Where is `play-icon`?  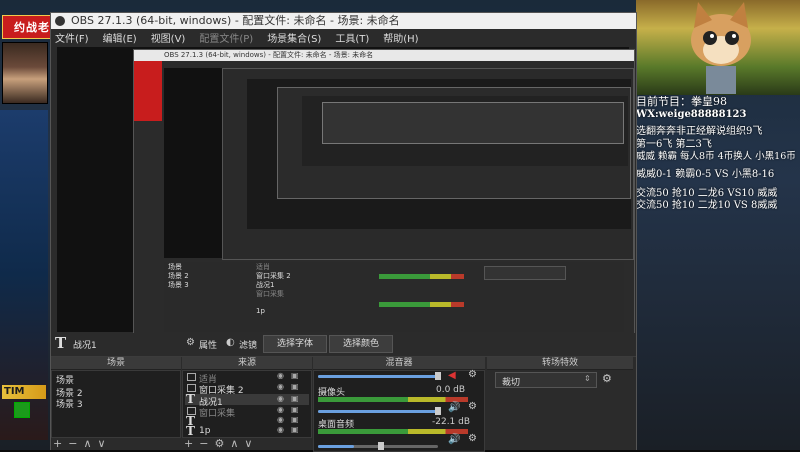 play-icon is located at coordinates (22, 410).